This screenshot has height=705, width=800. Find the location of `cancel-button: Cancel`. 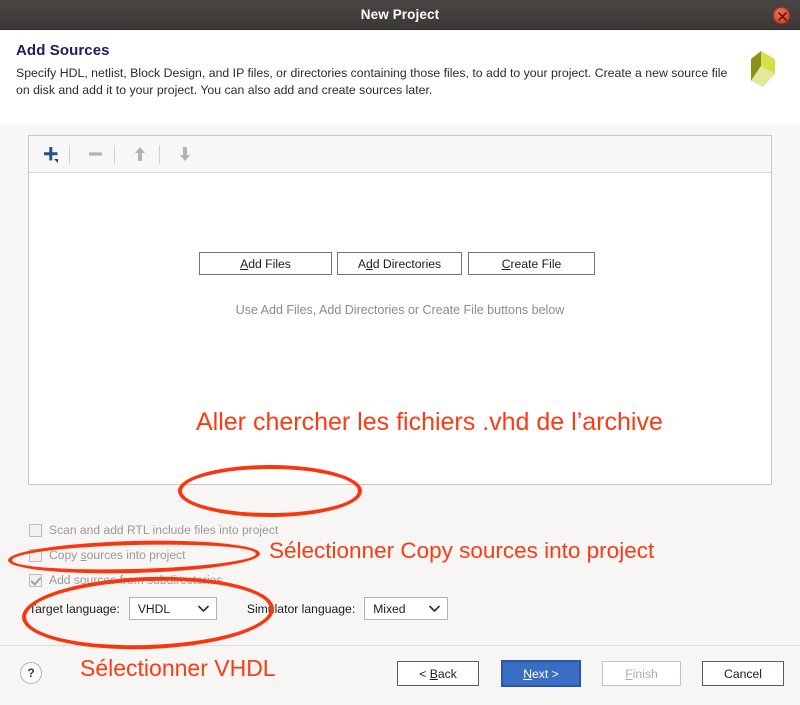

cancel-button: Cancel is located at coordinates (743, 673).